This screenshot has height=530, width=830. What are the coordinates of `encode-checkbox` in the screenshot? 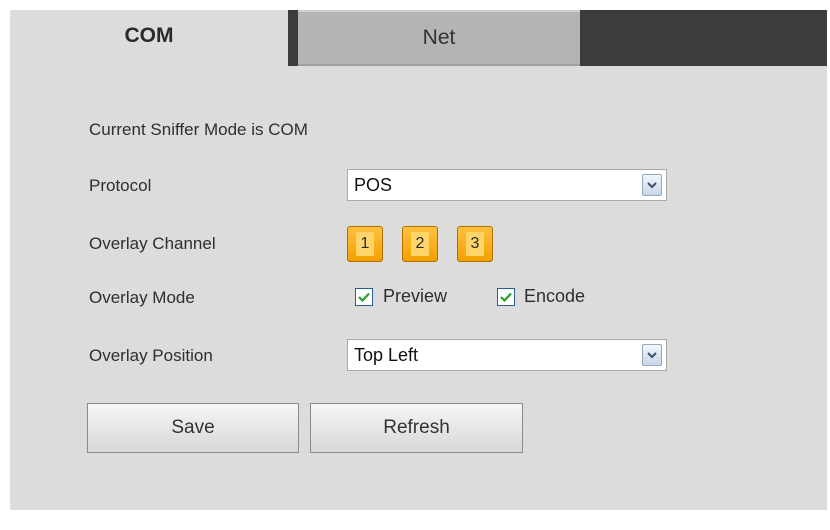 It's located at (506, 297).